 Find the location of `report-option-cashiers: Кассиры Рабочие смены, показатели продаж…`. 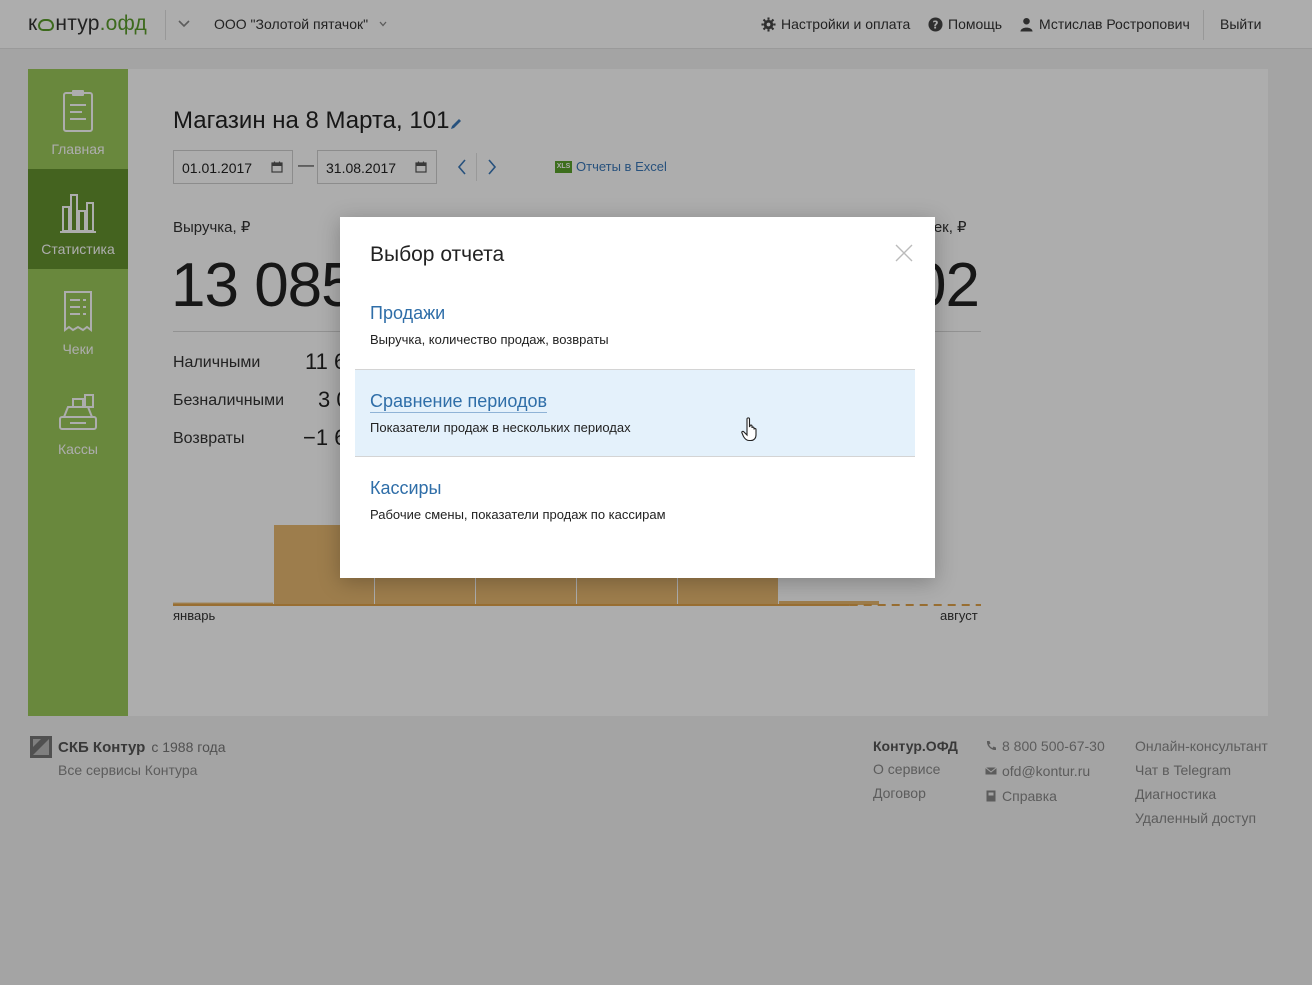

report-option-cashiers: Кассиры Рабочие смены, показатели продаж… is located at coordinates (635, 501).